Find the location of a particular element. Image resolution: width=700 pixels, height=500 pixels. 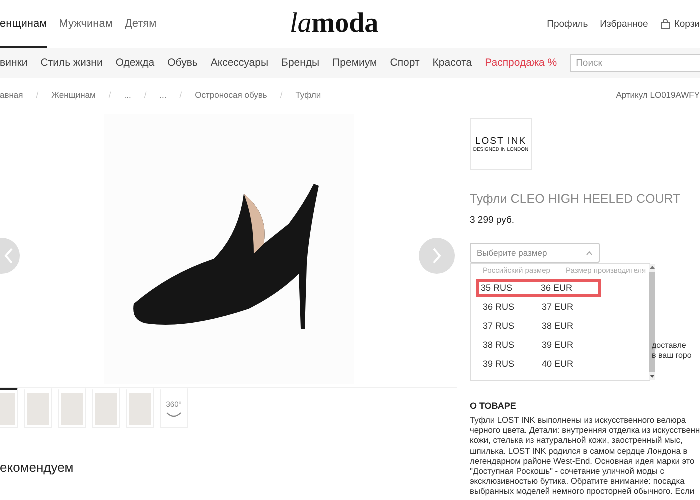

size-select: Выберите размер is located at coordinates (535, 253).